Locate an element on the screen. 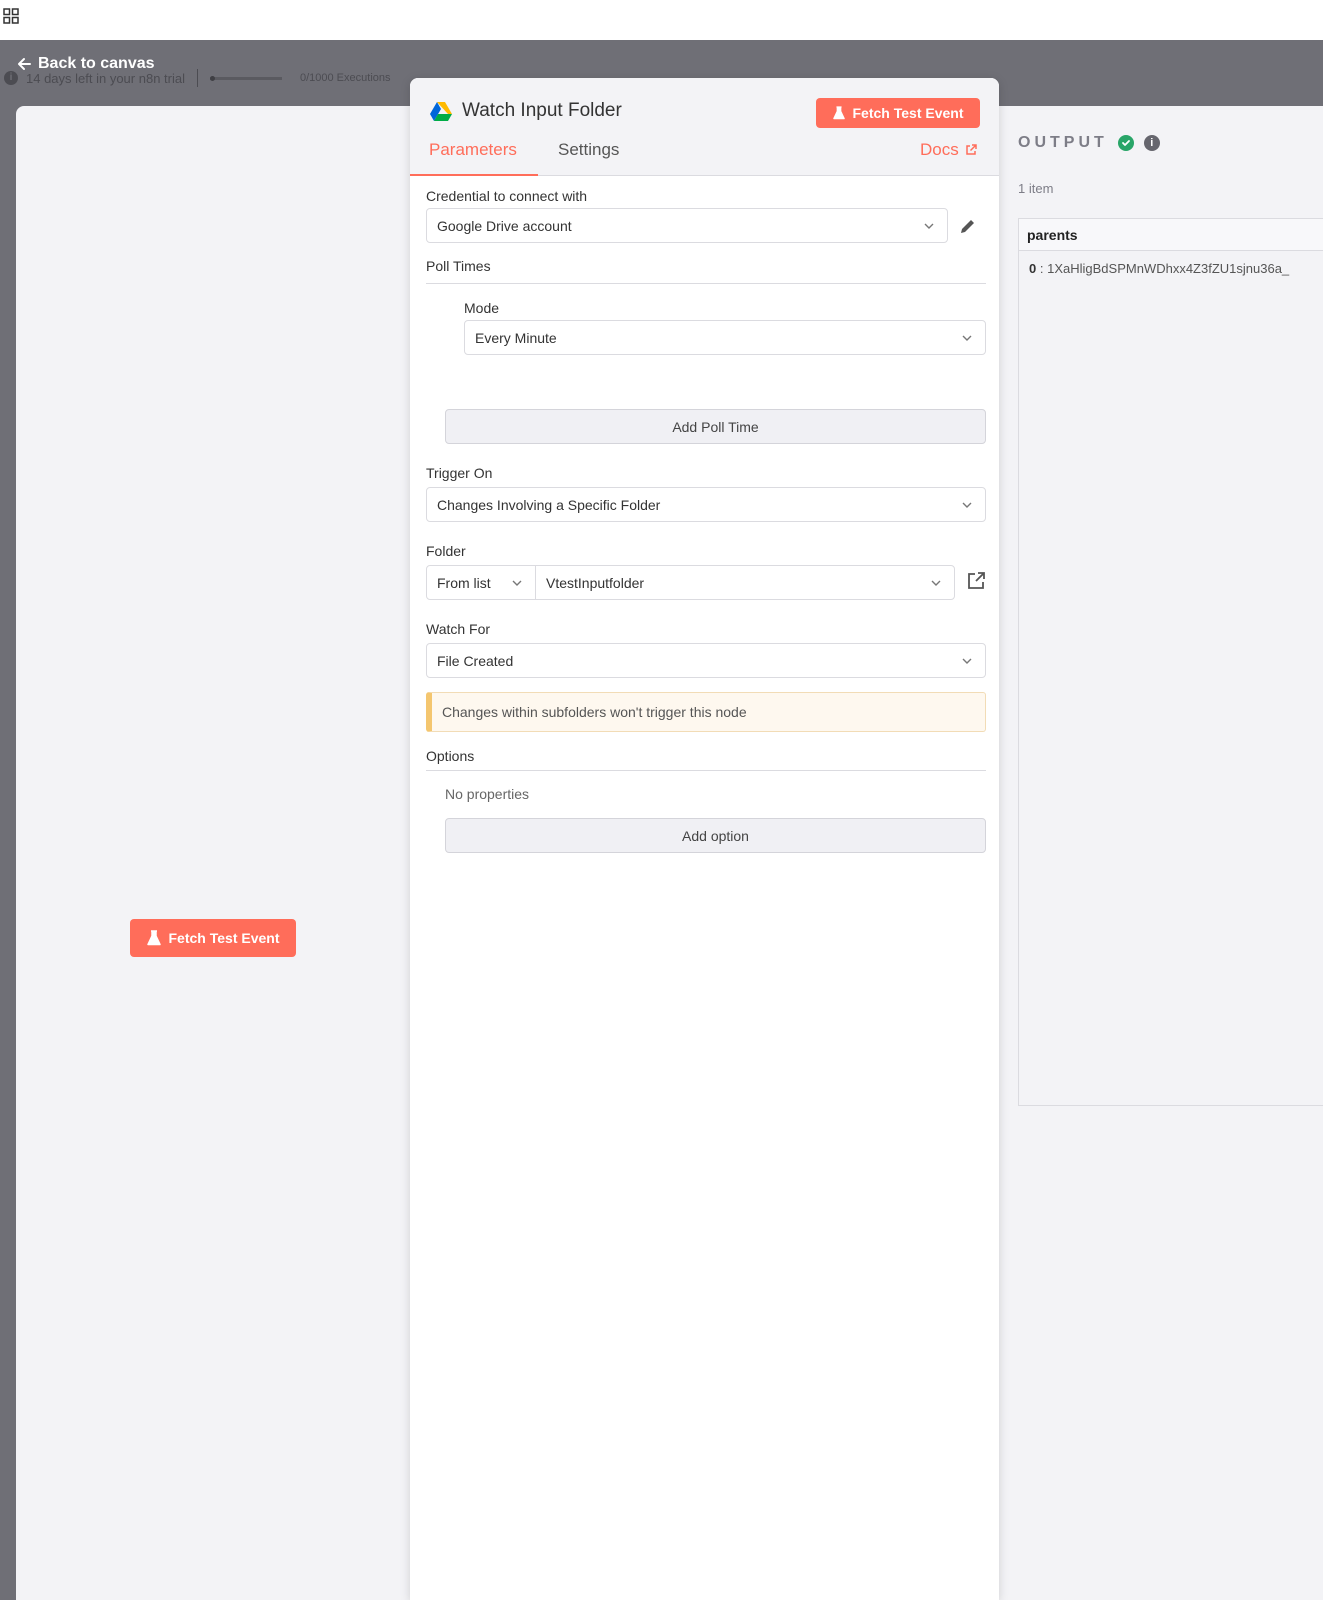 The width and height of the screenshot is (1323, 1600). watch-for-label: Watch For is located at coordinates (458, 629).